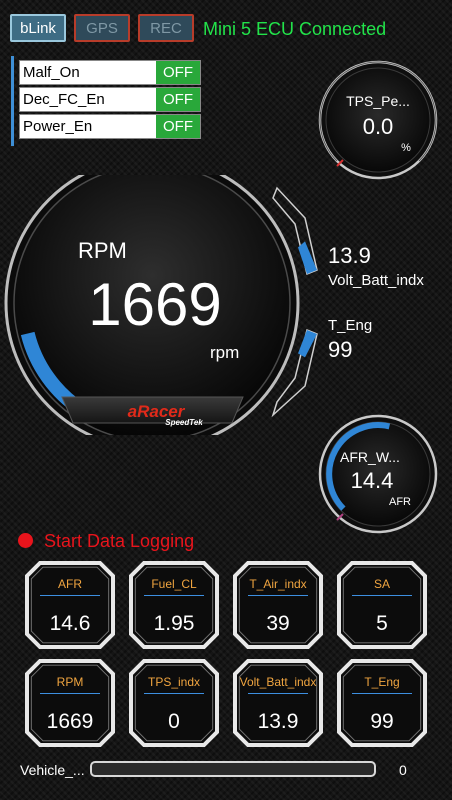 The width and height of the screenshot is (452, 800). I want to click on data-tile: T_Eng 99, so click(382, 703).